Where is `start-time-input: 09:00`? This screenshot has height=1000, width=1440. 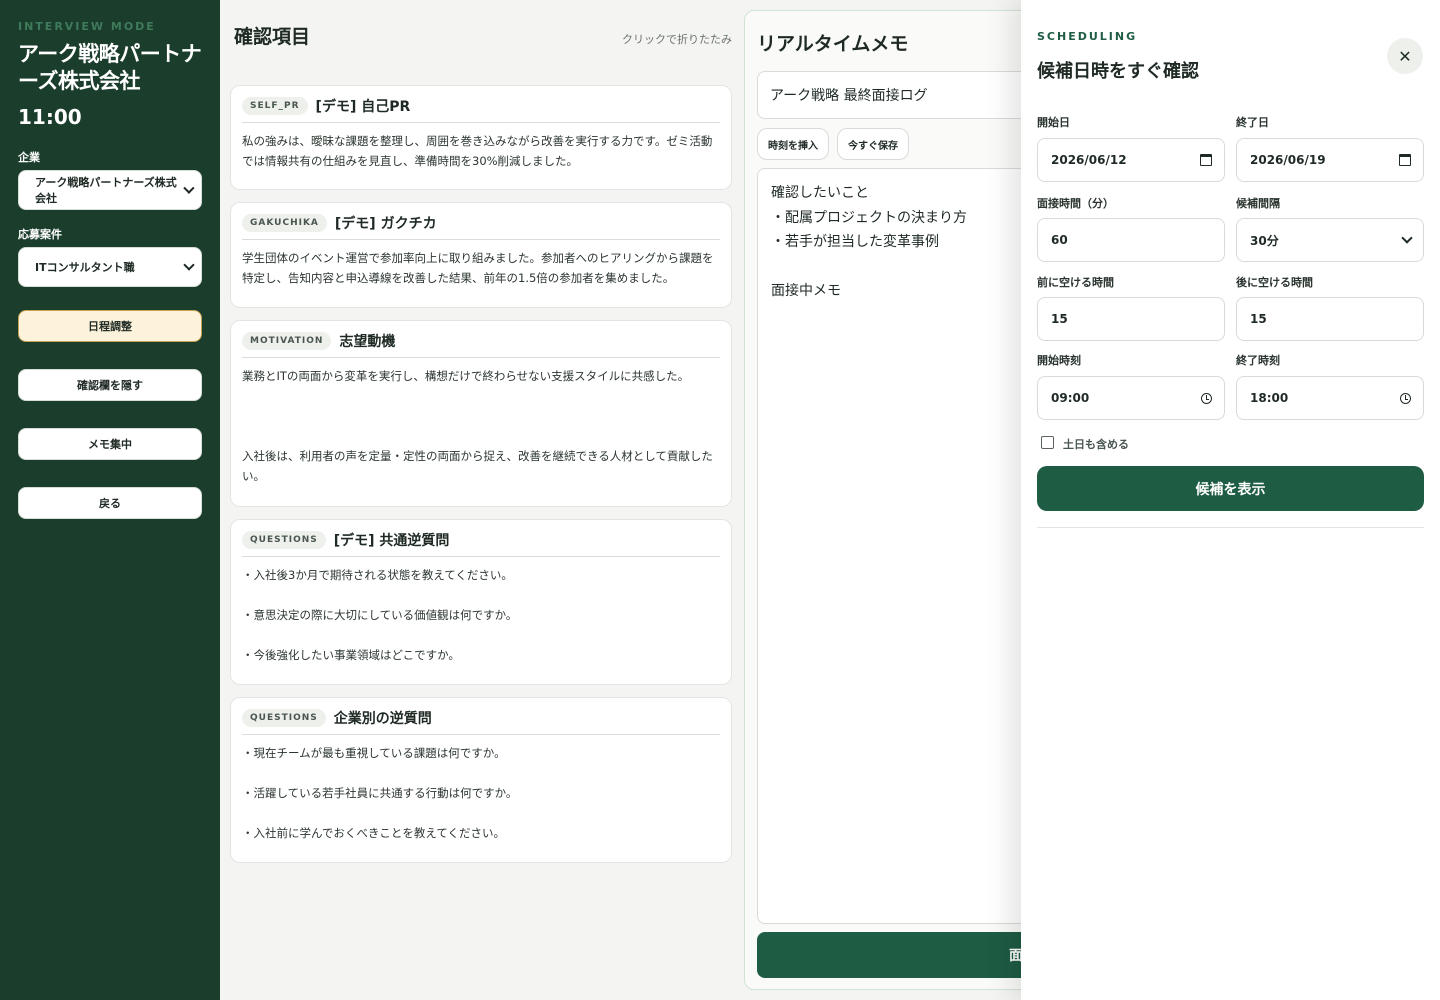 start-time-input: 09:00 is located at coordinates (1131, 398).